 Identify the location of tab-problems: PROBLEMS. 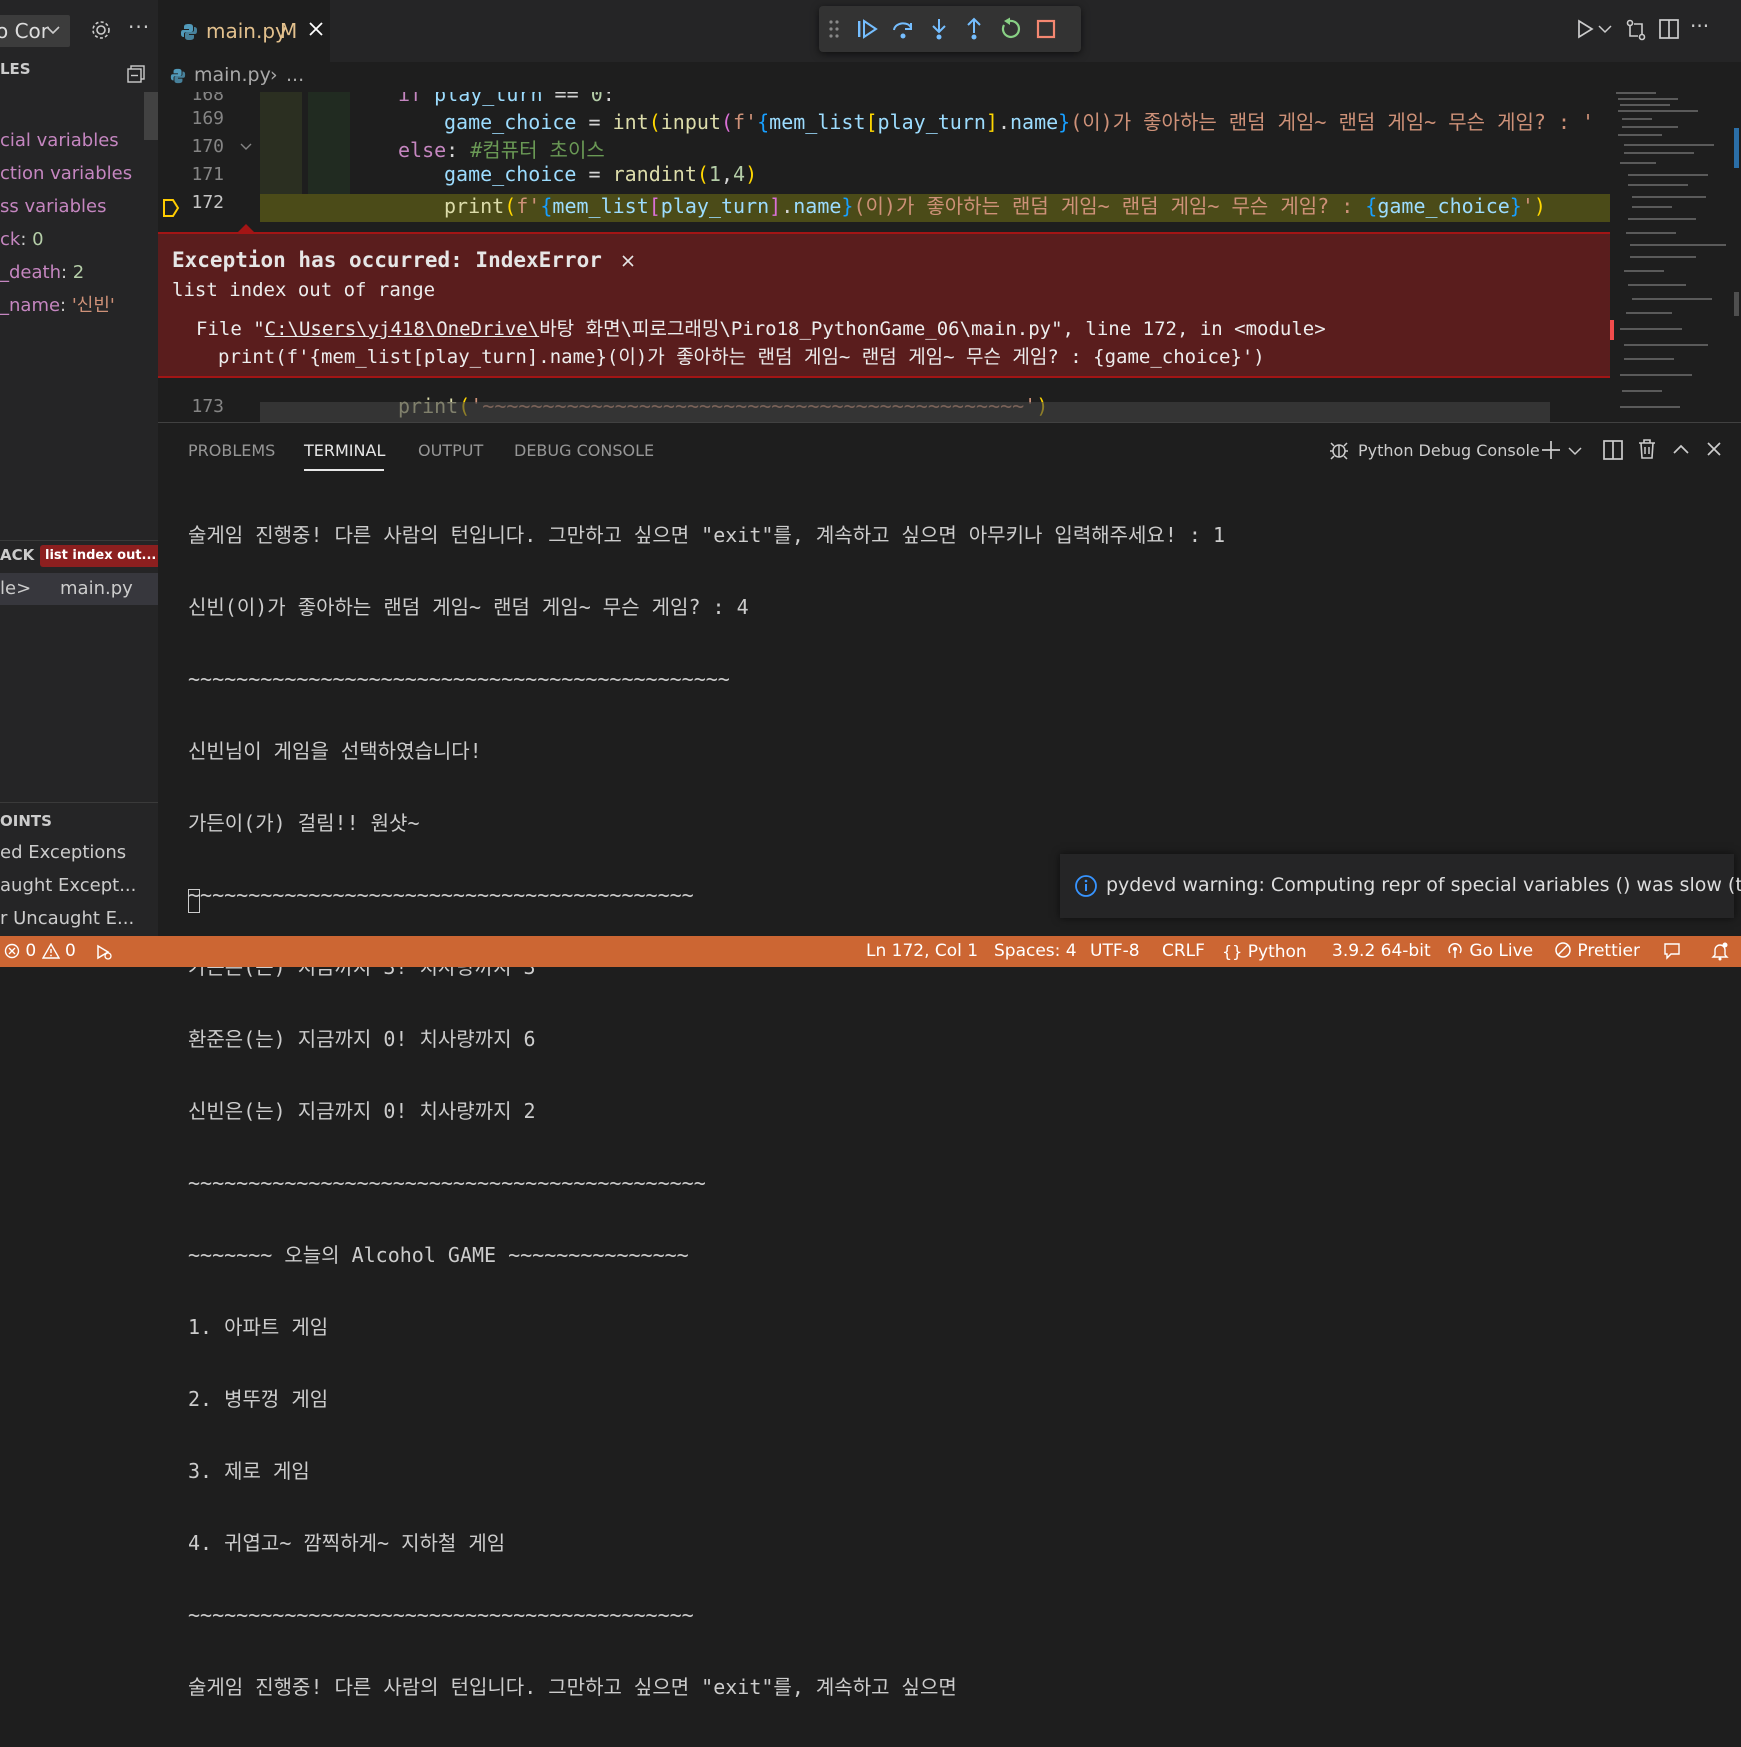
(231, 450).